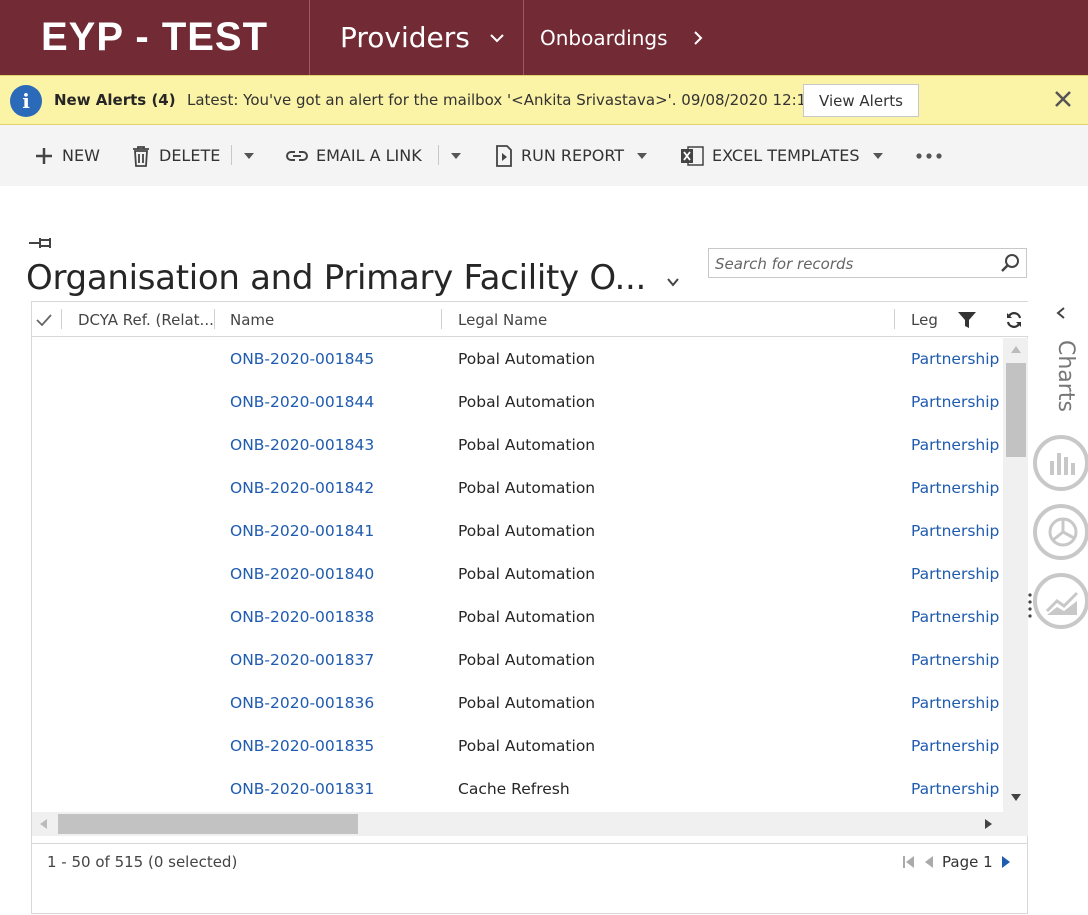 The height and width of the screenshot is (915, 1088). I want to click on run-report-label: RUN REPORT, so click(573, 155).